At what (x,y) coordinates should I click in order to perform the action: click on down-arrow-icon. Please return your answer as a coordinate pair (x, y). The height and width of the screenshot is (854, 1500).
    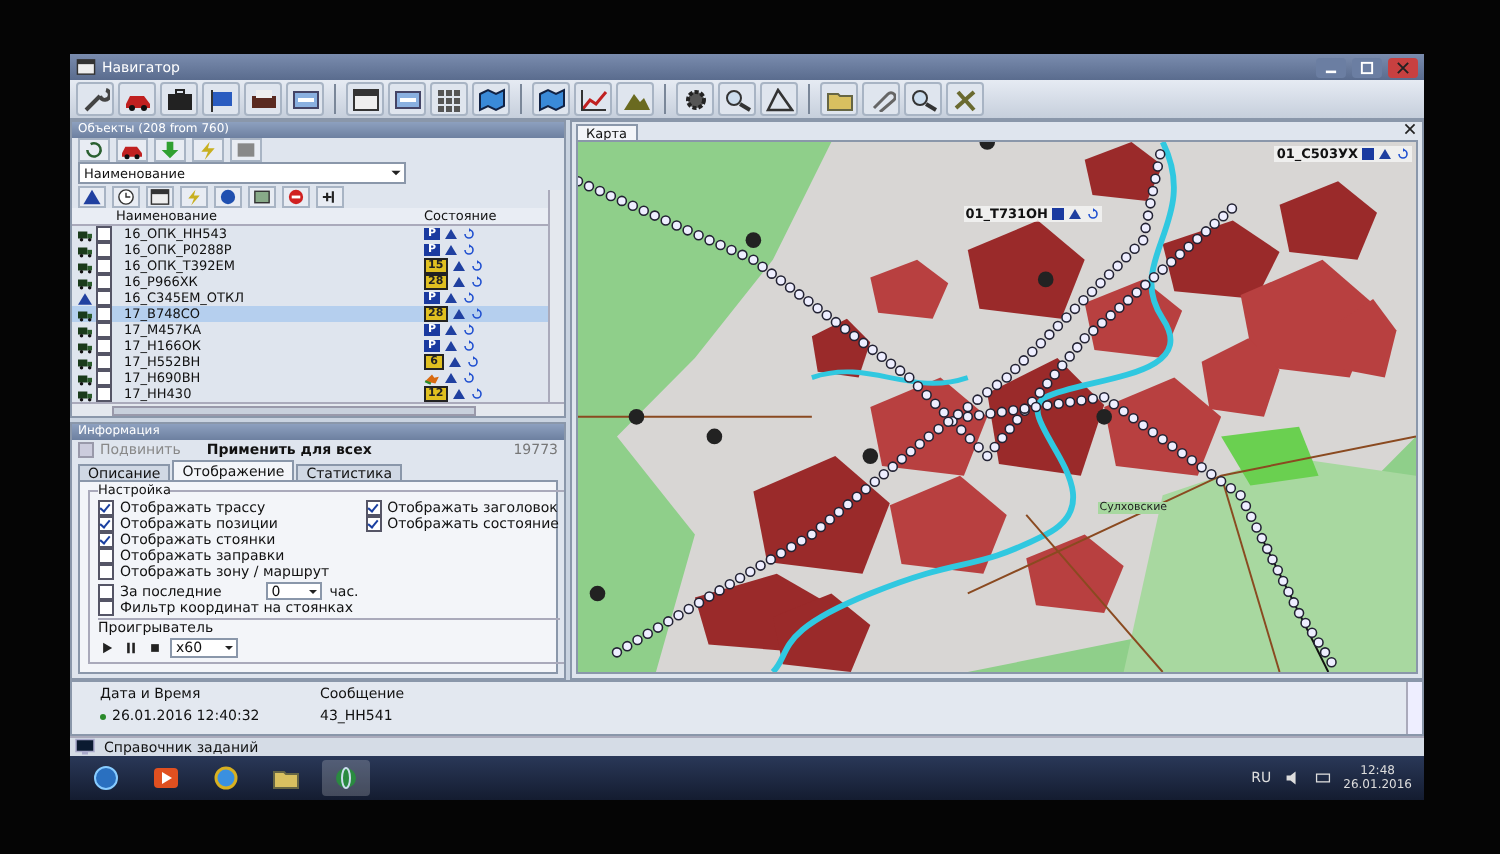
    Looking at the image, I should click on (170, 149).